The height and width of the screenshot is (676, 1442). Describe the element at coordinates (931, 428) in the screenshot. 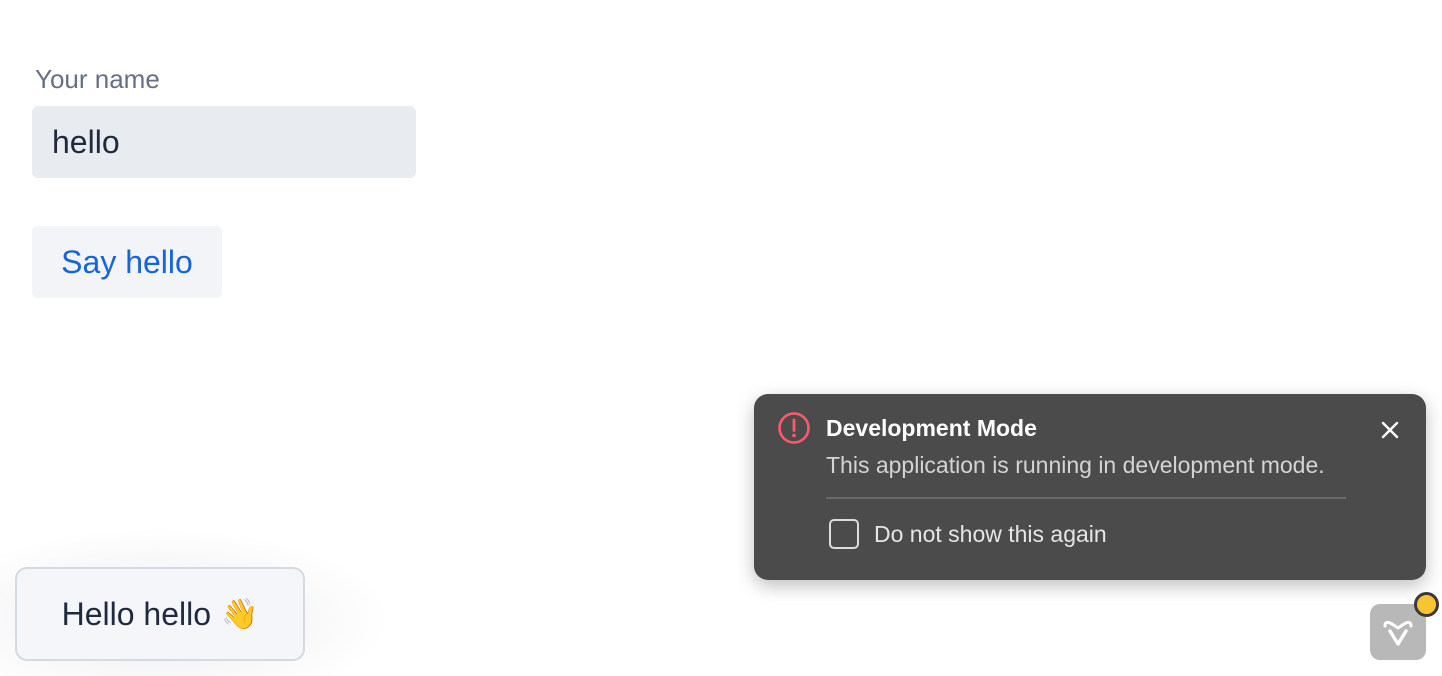

I see `dev-mode-title: Development Mode` at that location.